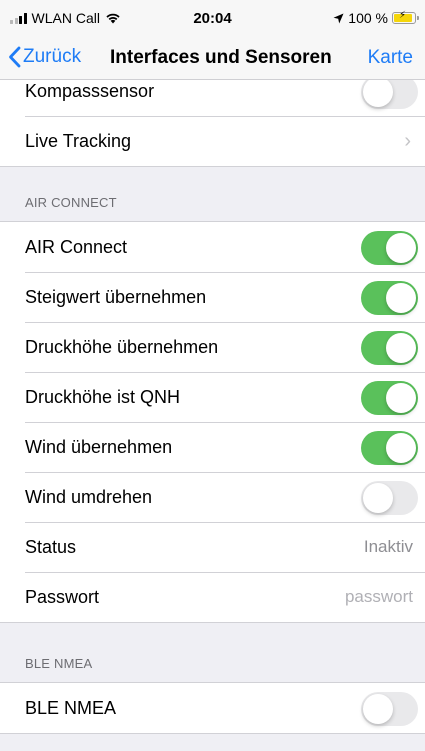 This screenshot has height=751, width=425. Describe the element at coordinates (15, 57) in the screenshot. I see `chevron-left-icon` at that location.